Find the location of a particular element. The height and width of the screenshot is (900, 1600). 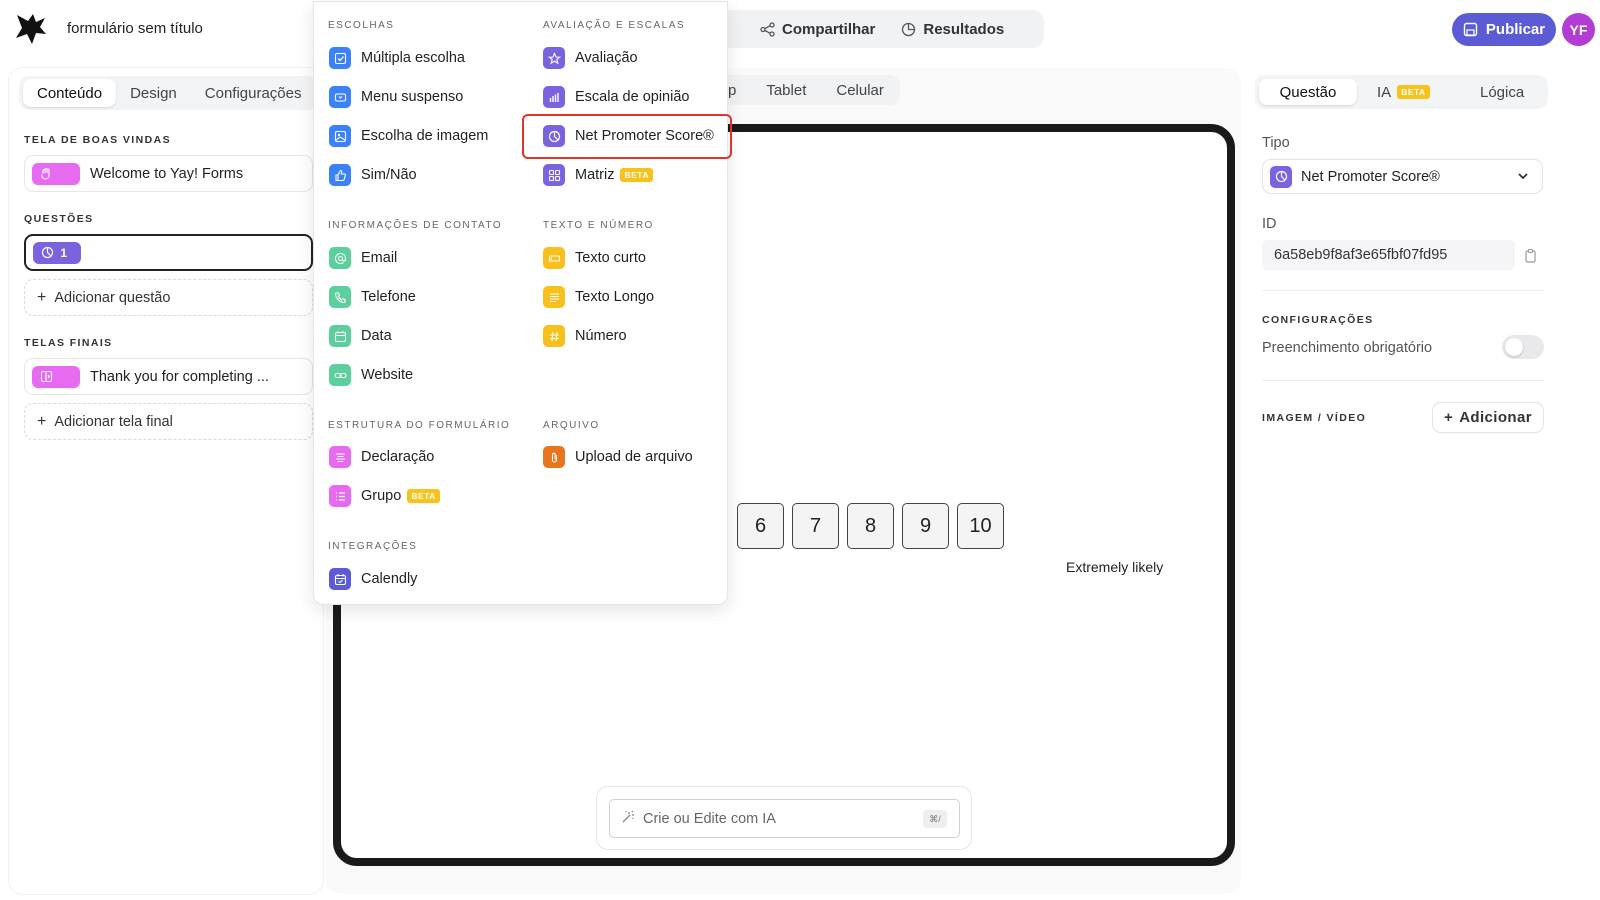

right-tabs: Questão IA BETA Lógica is located at coordinates (1401, 92).